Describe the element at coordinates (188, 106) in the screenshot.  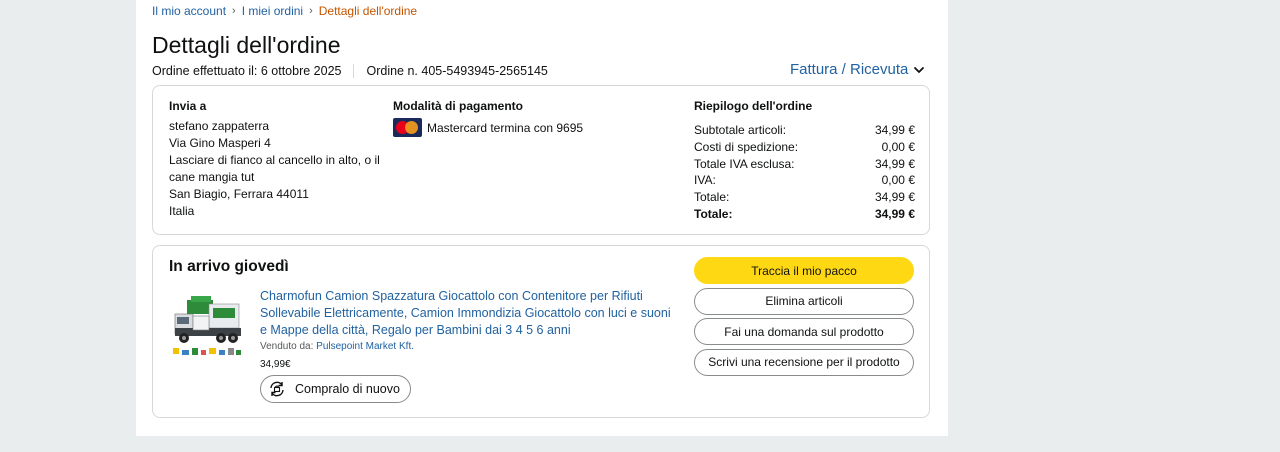
I see `shipping-header: Invia a` at that location.